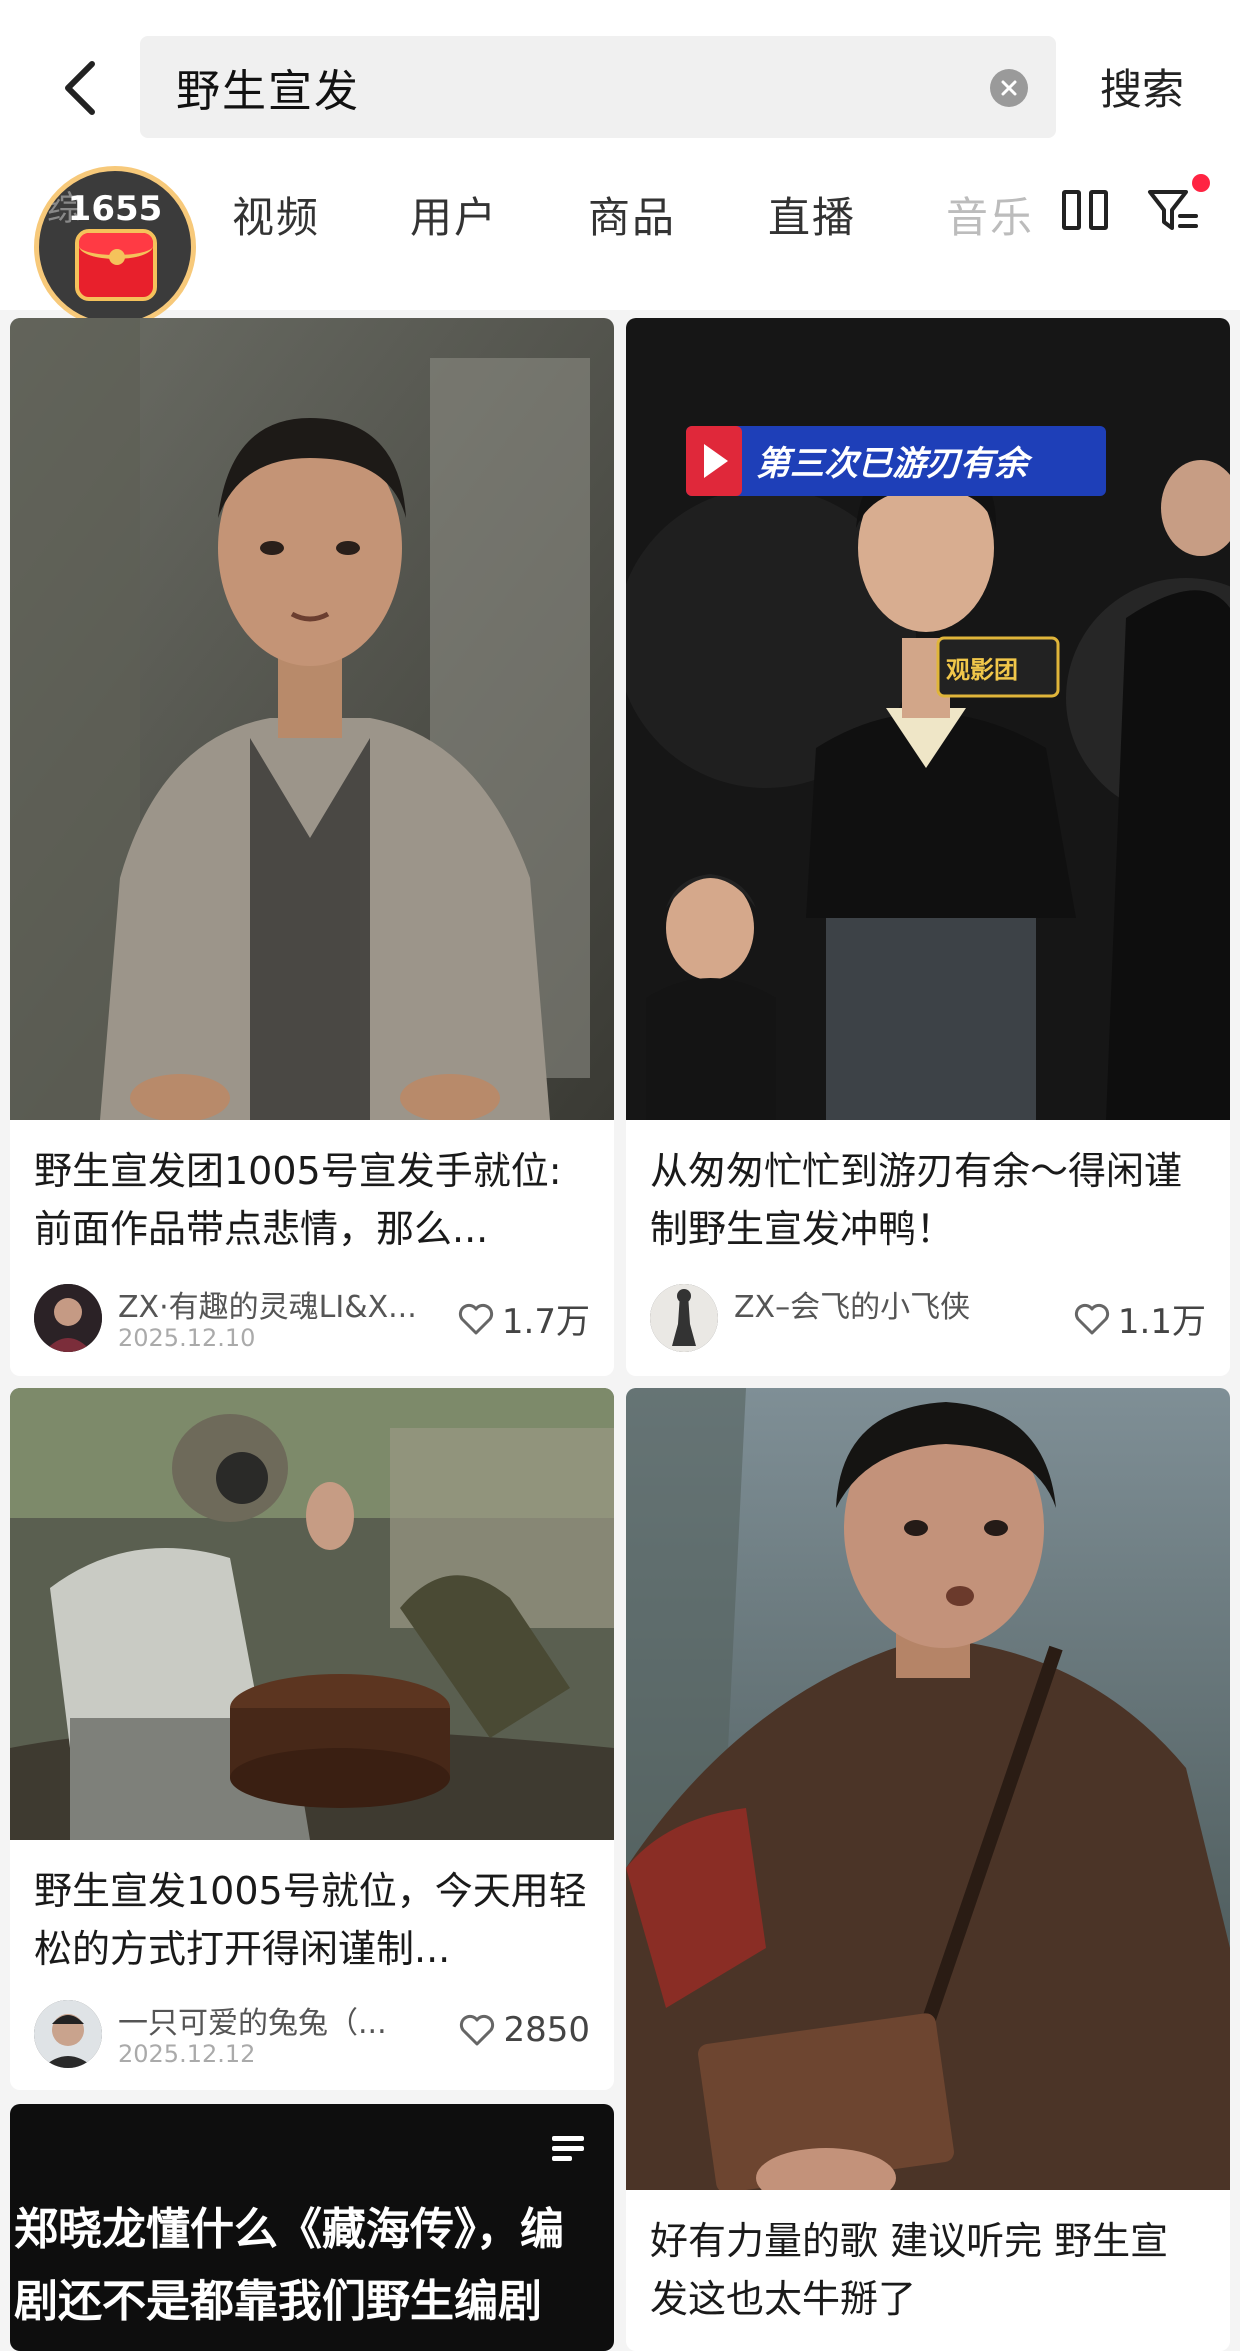  I want to click on like-count: 1.7万, so click(545, 1322).